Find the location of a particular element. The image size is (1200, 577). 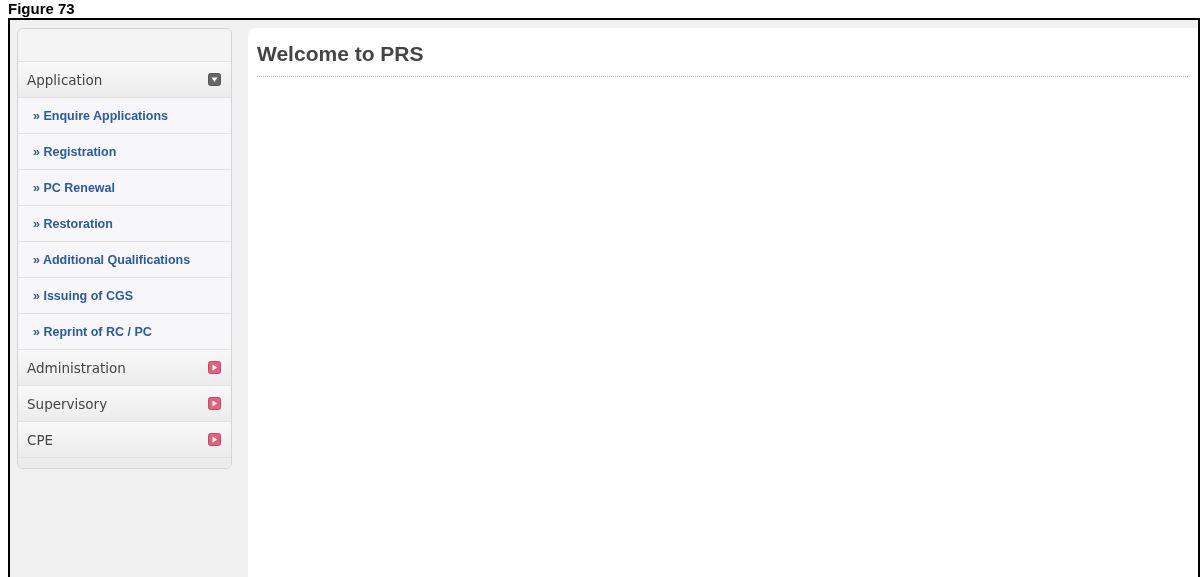

figure-caption: Figure 73 is located at coordinates (41, 9).